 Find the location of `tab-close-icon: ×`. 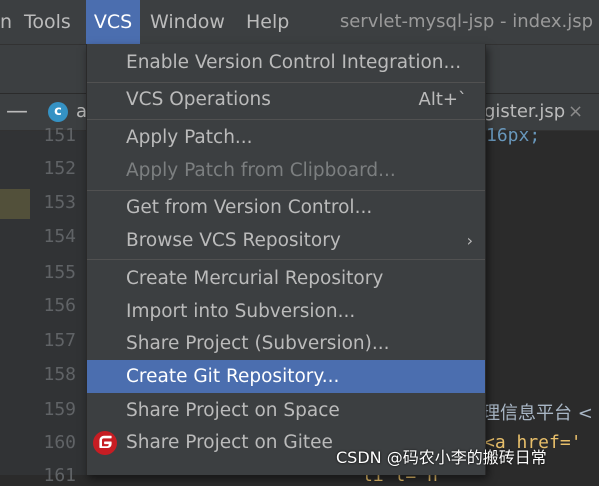

tab-close-icon: × is located at coordinates (575, 112).